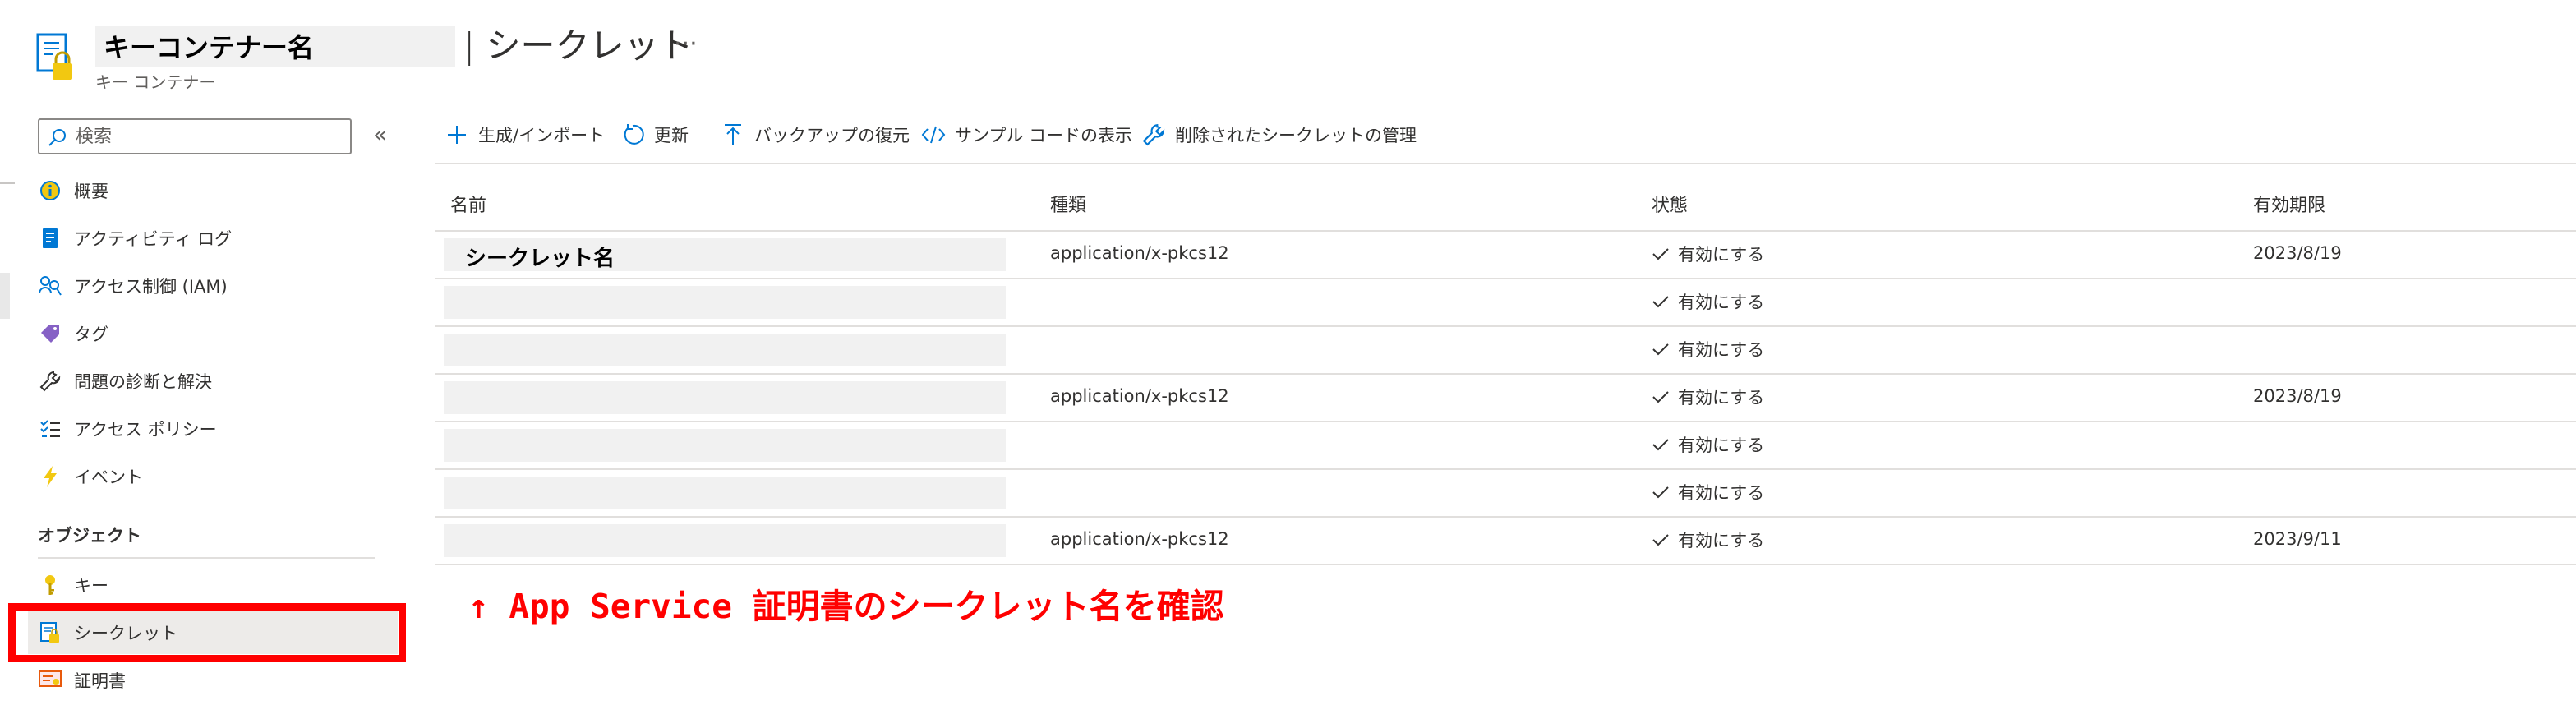 The image size is (2576, 728). I want to click on sidebar-item-iam: アクセス制御 (IAM), so click(213, 286).